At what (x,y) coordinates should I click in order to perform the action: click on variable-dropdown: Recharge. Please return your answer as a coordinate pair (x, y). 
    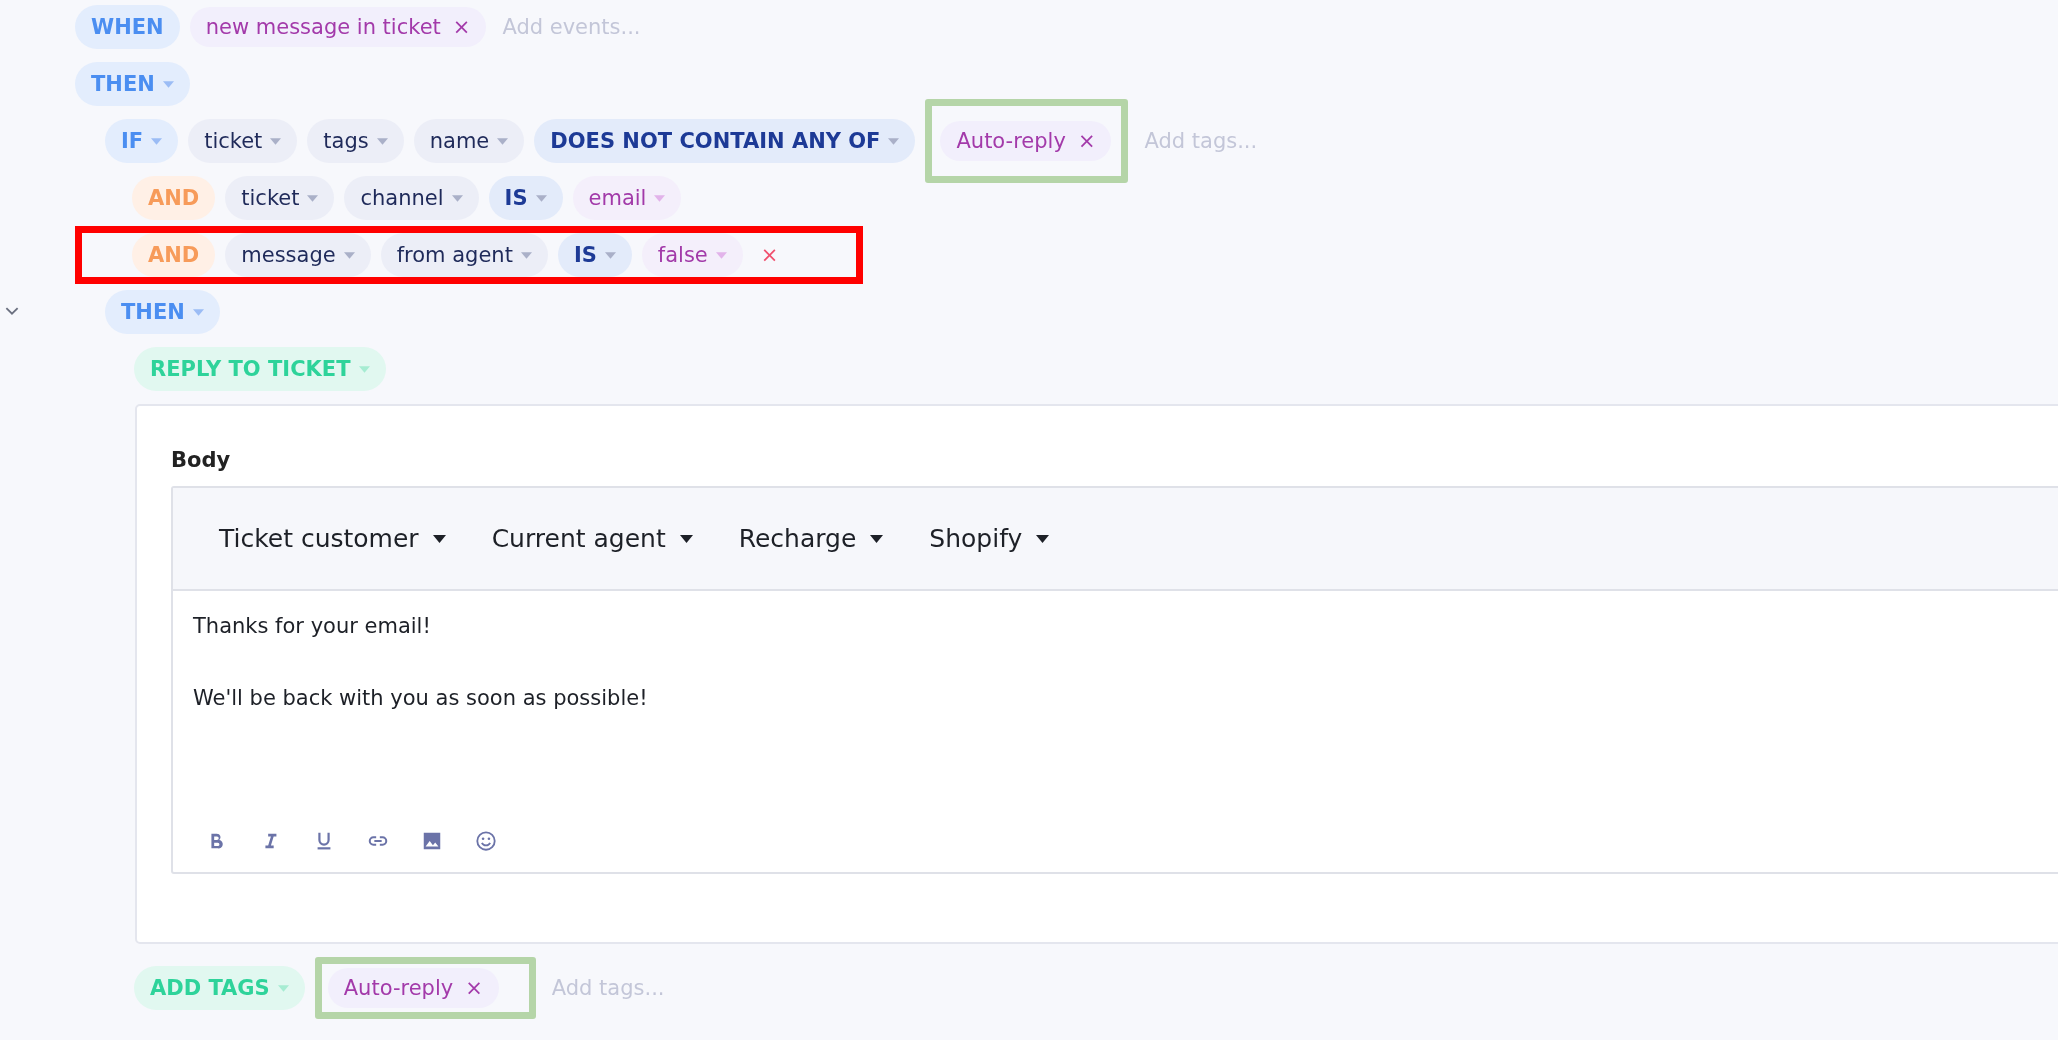
    Looking at the image, I should click on (811, 538).